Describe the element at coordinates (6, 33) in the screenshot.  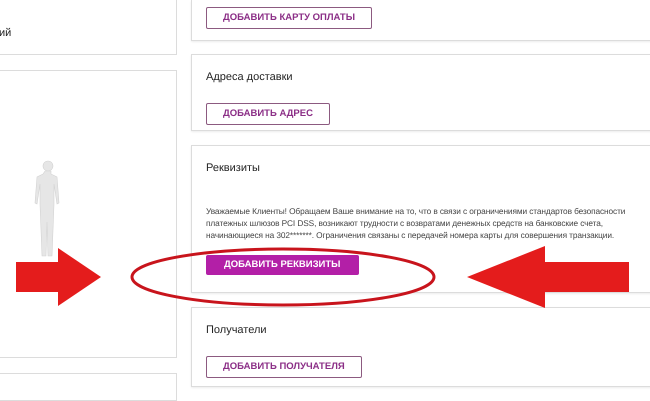
I see `profile-text: ий` at that location.